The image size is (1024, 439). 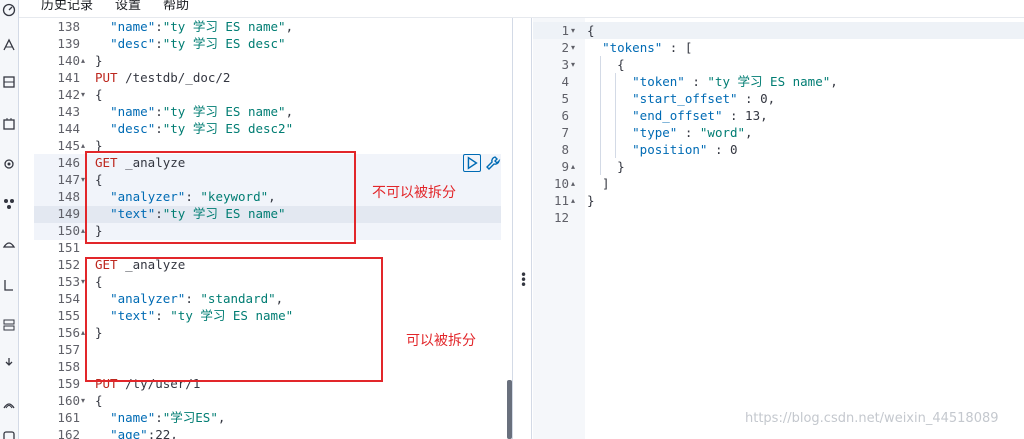 What do you see at coordinates (700, 115) in the screenshot?
I see `code-line: "end_offset" : 13,` at bounding box center [700, 115].